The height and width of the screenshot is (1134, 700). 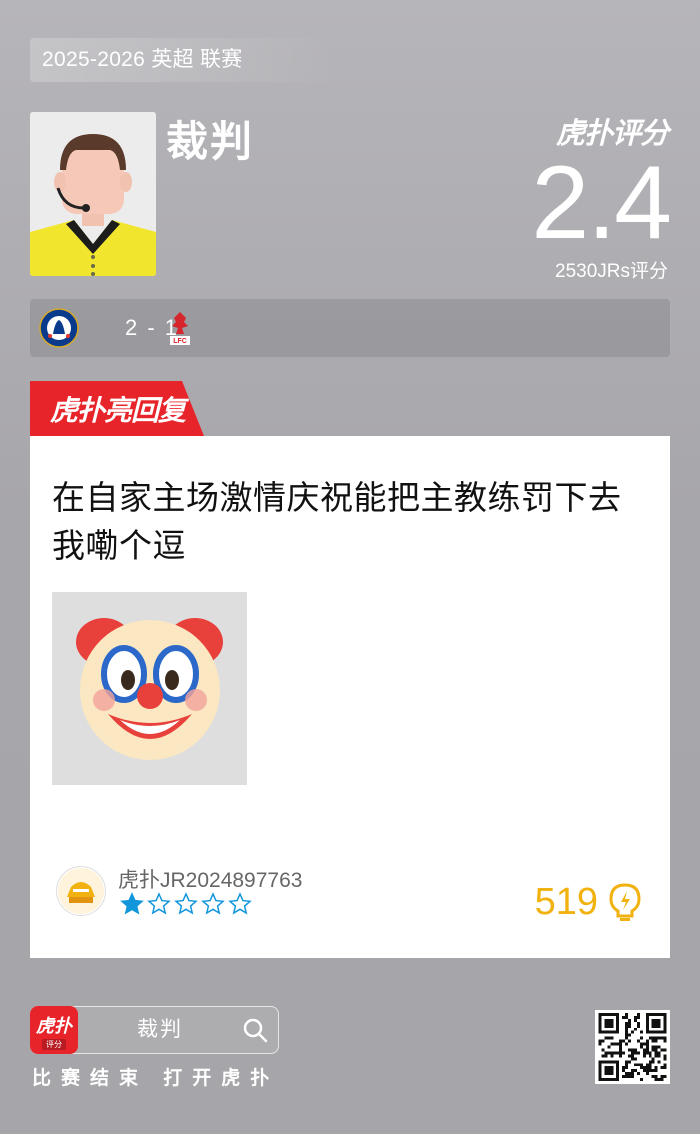 What do you see at coordinates (625, 903) in the screenshot?
I see `lightbulb-icon` at bounding box center [625, 903].